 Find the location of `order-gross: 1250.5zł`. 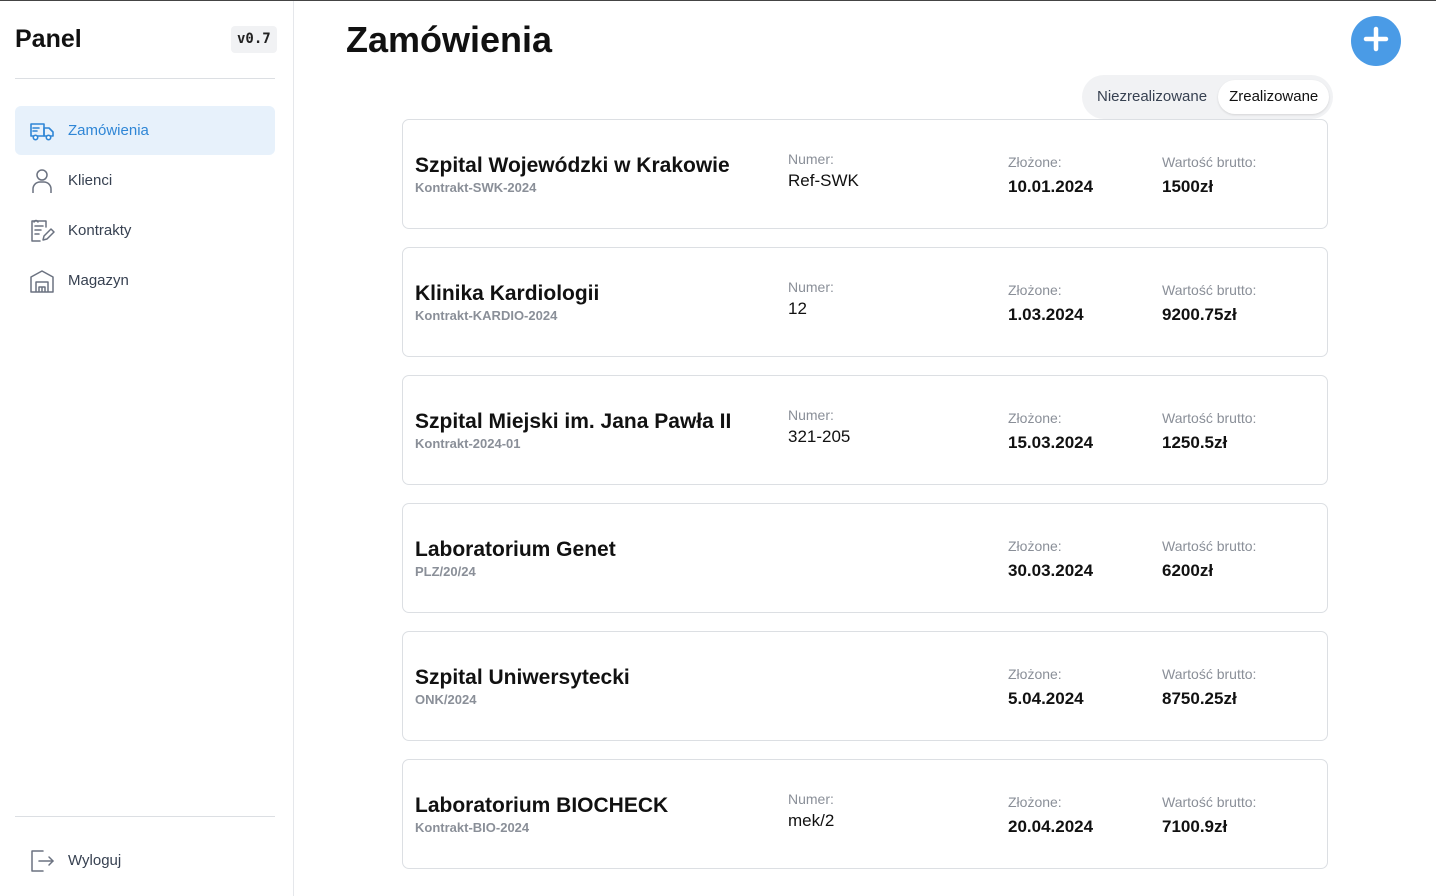

order-gross: 1250.5zł is located at coordinates (1195, 442).